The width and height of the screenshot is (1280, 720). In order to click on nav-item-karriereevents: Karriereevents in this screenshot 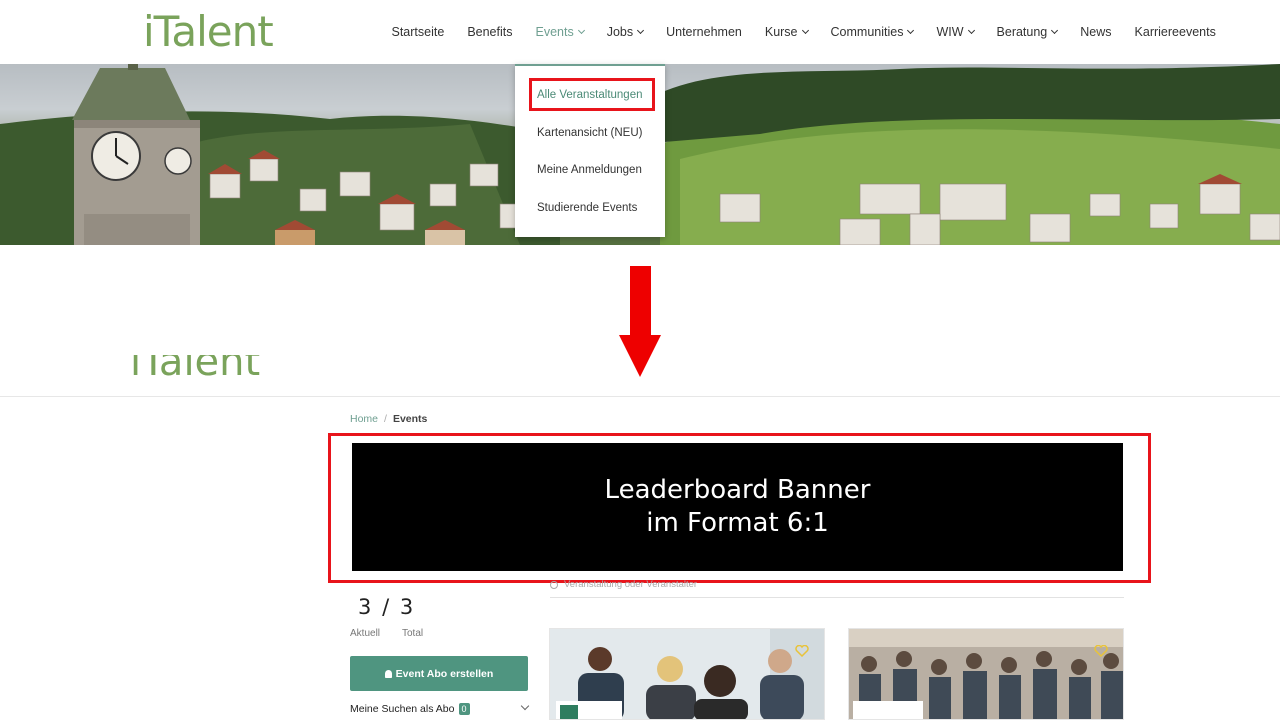, I will do `click(1175, 32)`.